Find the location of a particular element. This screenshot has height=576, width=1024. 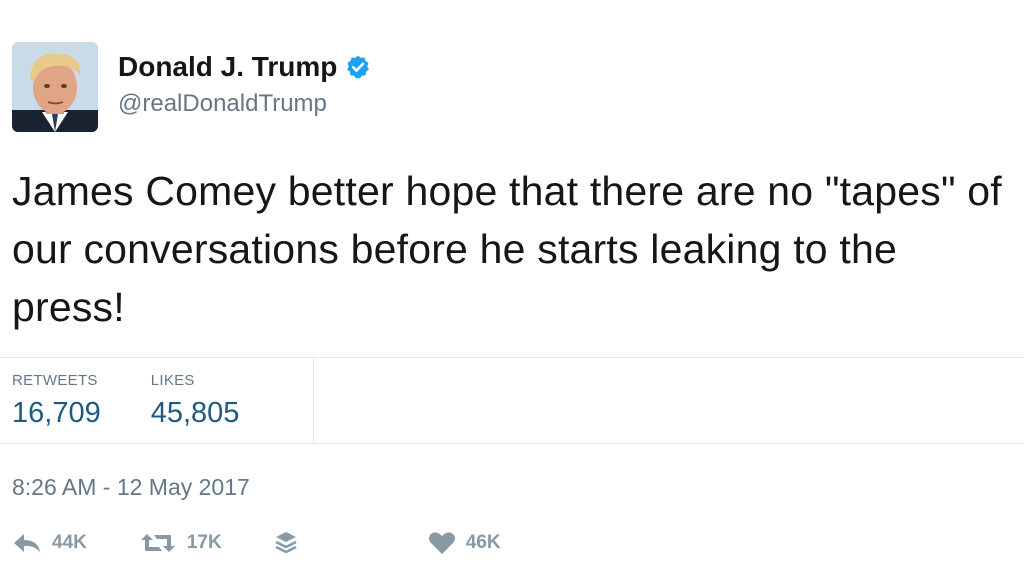

avatar-portrait-image is located at coordinates (55, 87).